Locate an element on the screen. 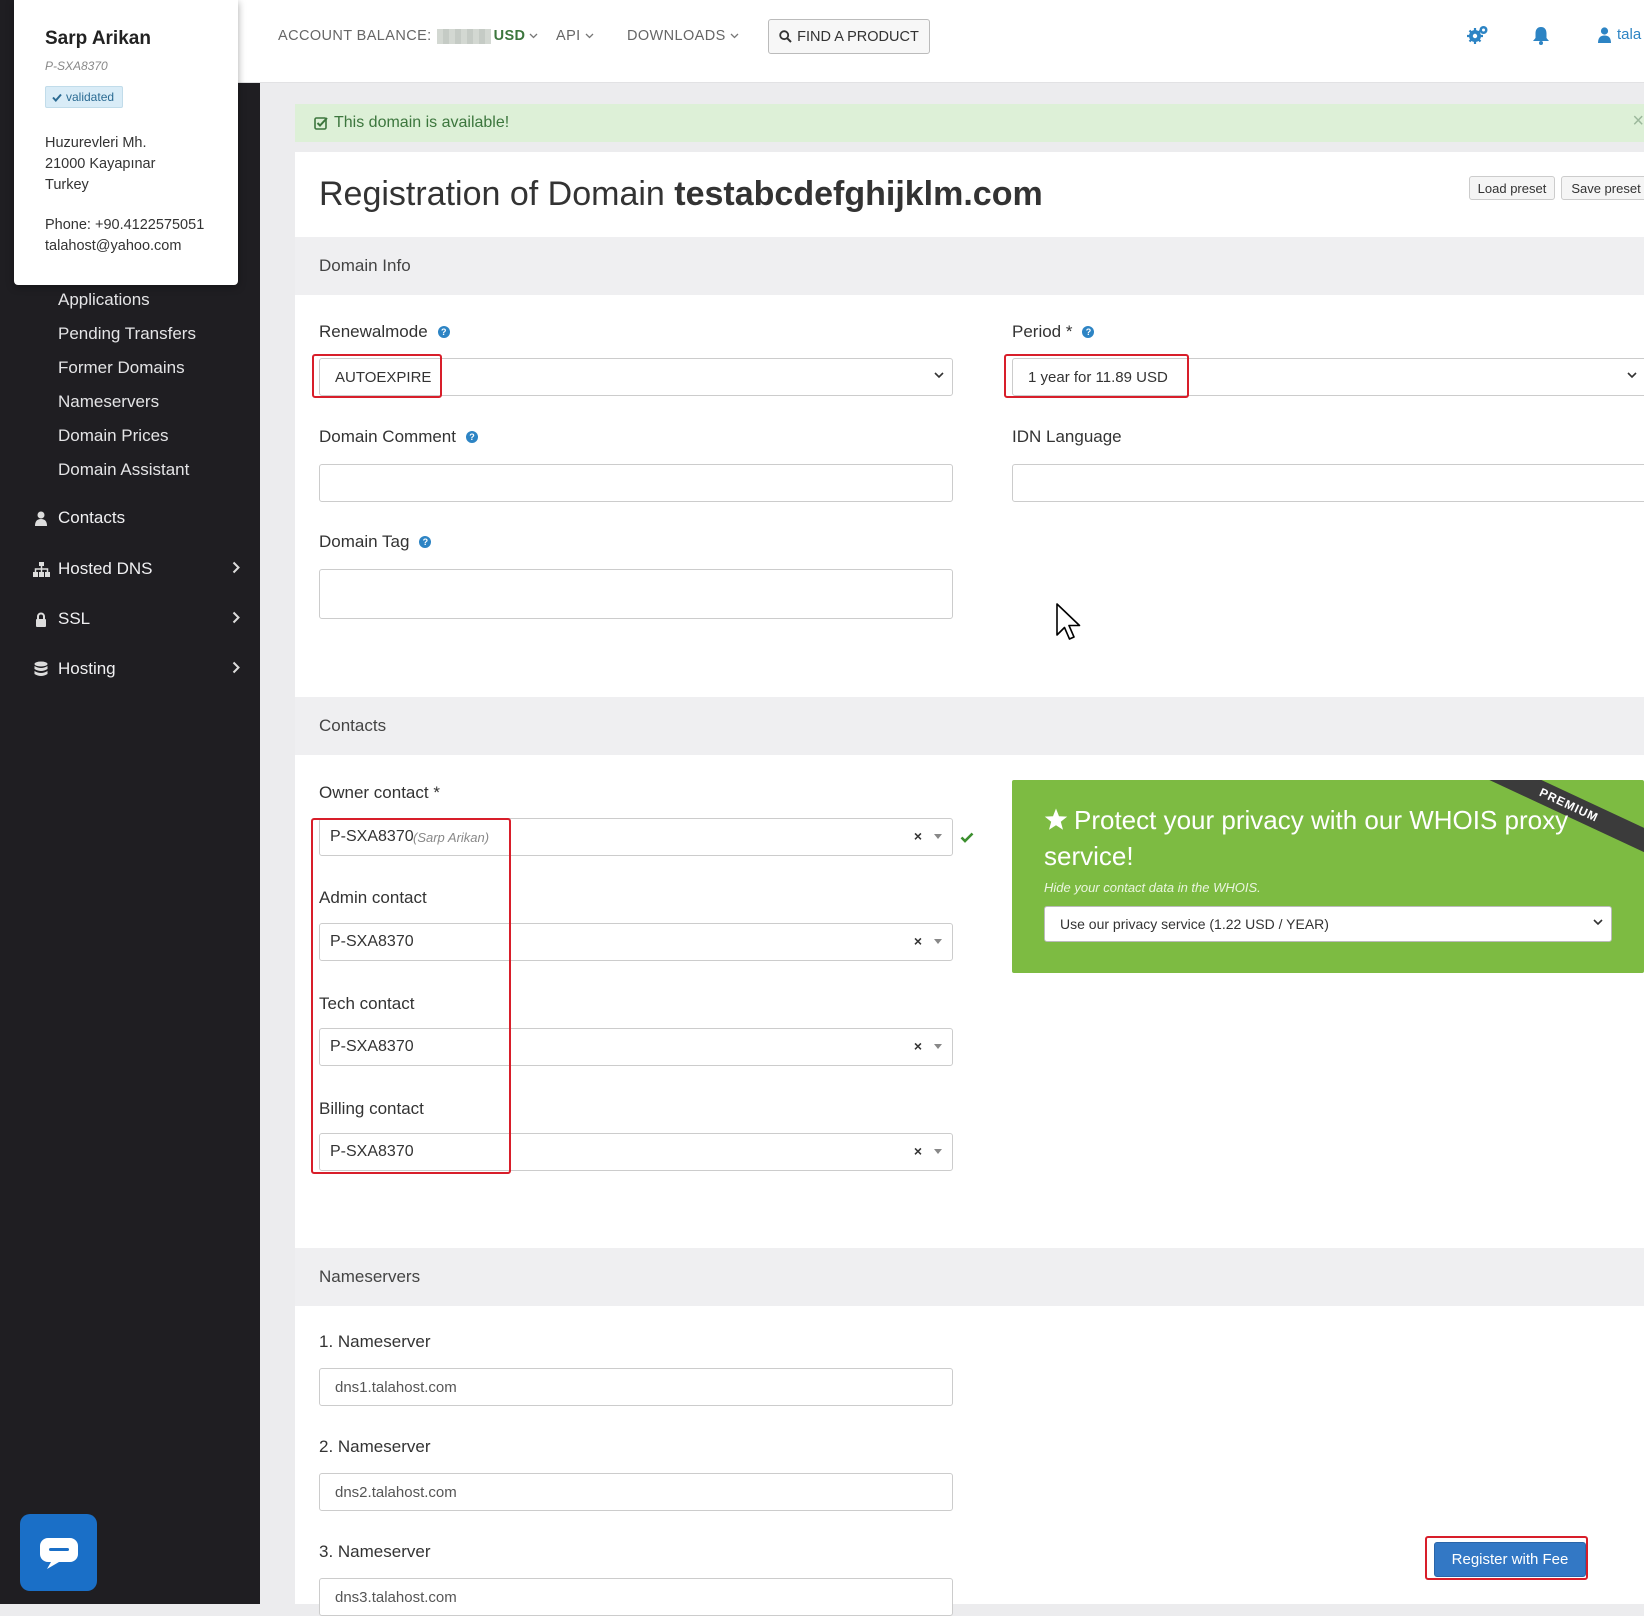 The width and height of the screenshot is (1644, 1616). search-icon is located at coordinates (785, 36).